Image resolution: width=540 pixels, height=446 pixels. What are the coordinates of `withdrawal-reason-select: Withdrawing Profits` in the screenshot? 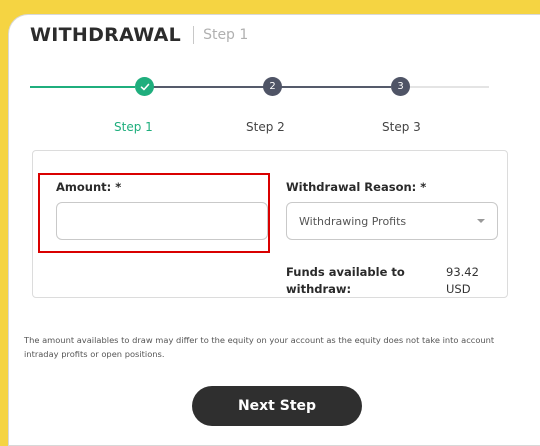 It's located at (392, 221).